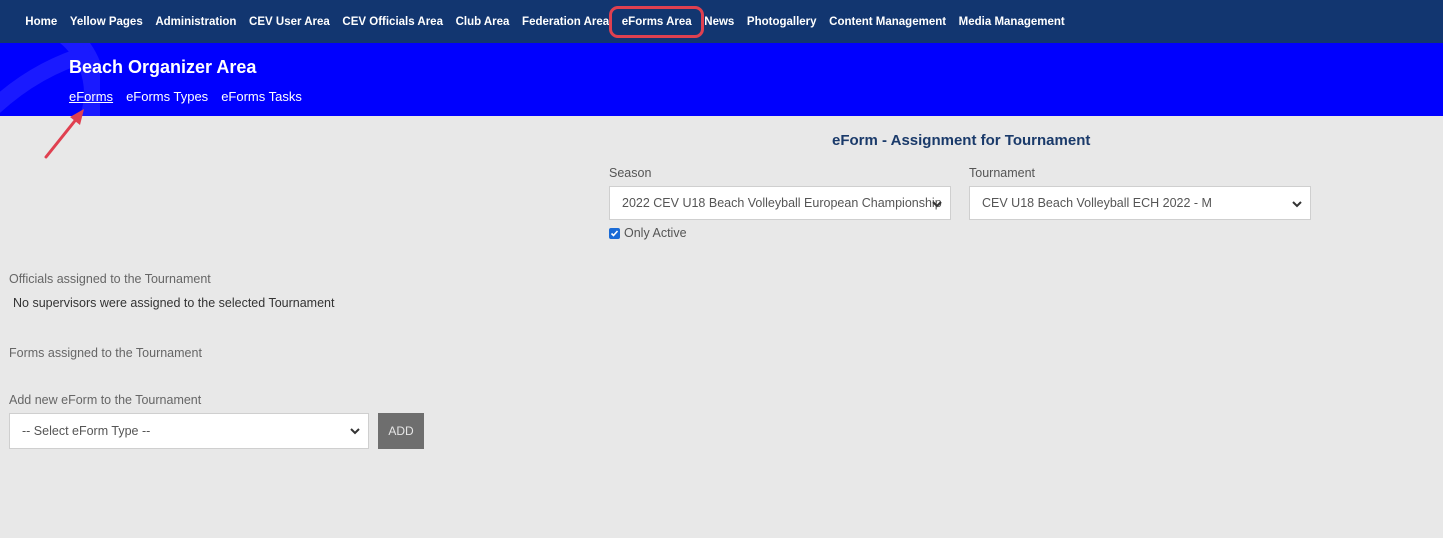  What do you see at coordinates (86, 431) in the screenshot?
I see `eform-type-select-value: -- Select eForm Type --` at bounding box center [86, 431].